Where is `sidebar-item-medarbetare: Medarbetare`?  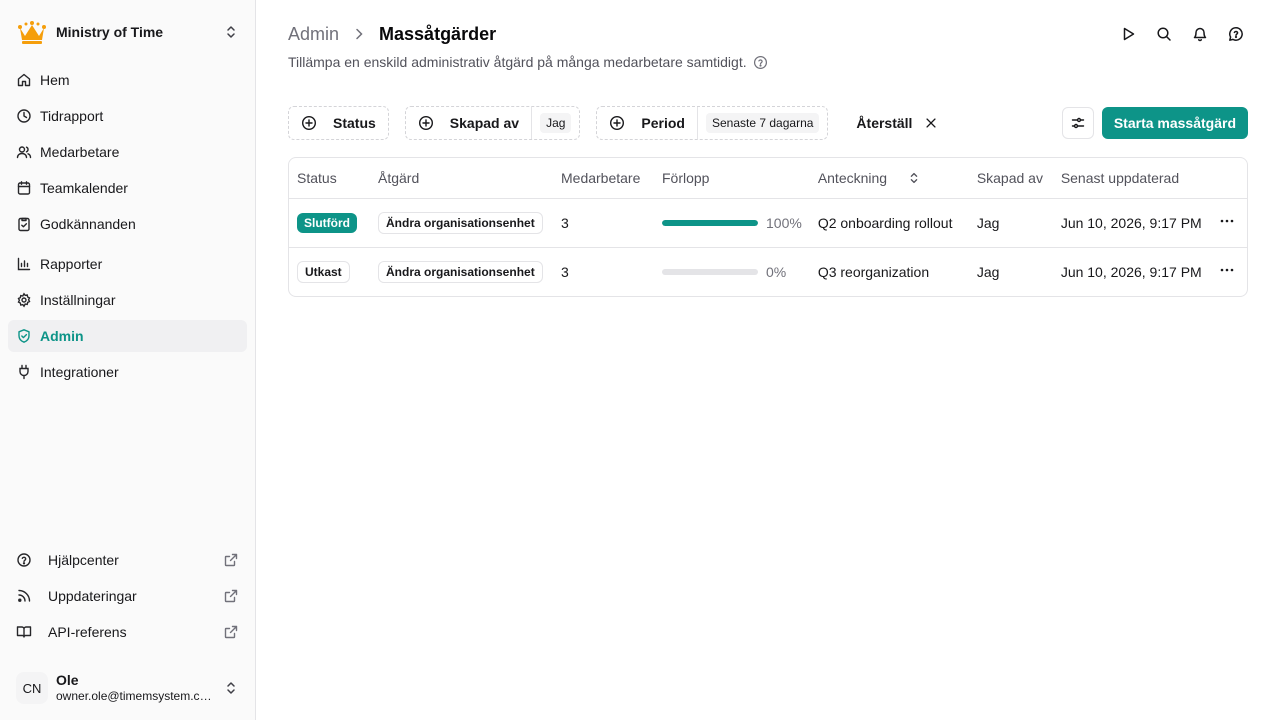 sidebar-item-medarbetare: Medarbetare is located at coordinates (127, 152).